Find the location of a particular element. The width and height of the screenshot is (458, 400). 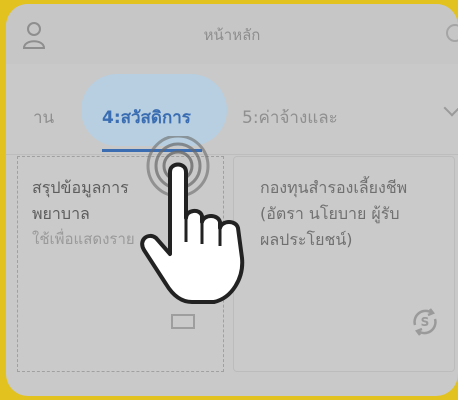

tap-hand-icon is located at coordinates (192, 220).